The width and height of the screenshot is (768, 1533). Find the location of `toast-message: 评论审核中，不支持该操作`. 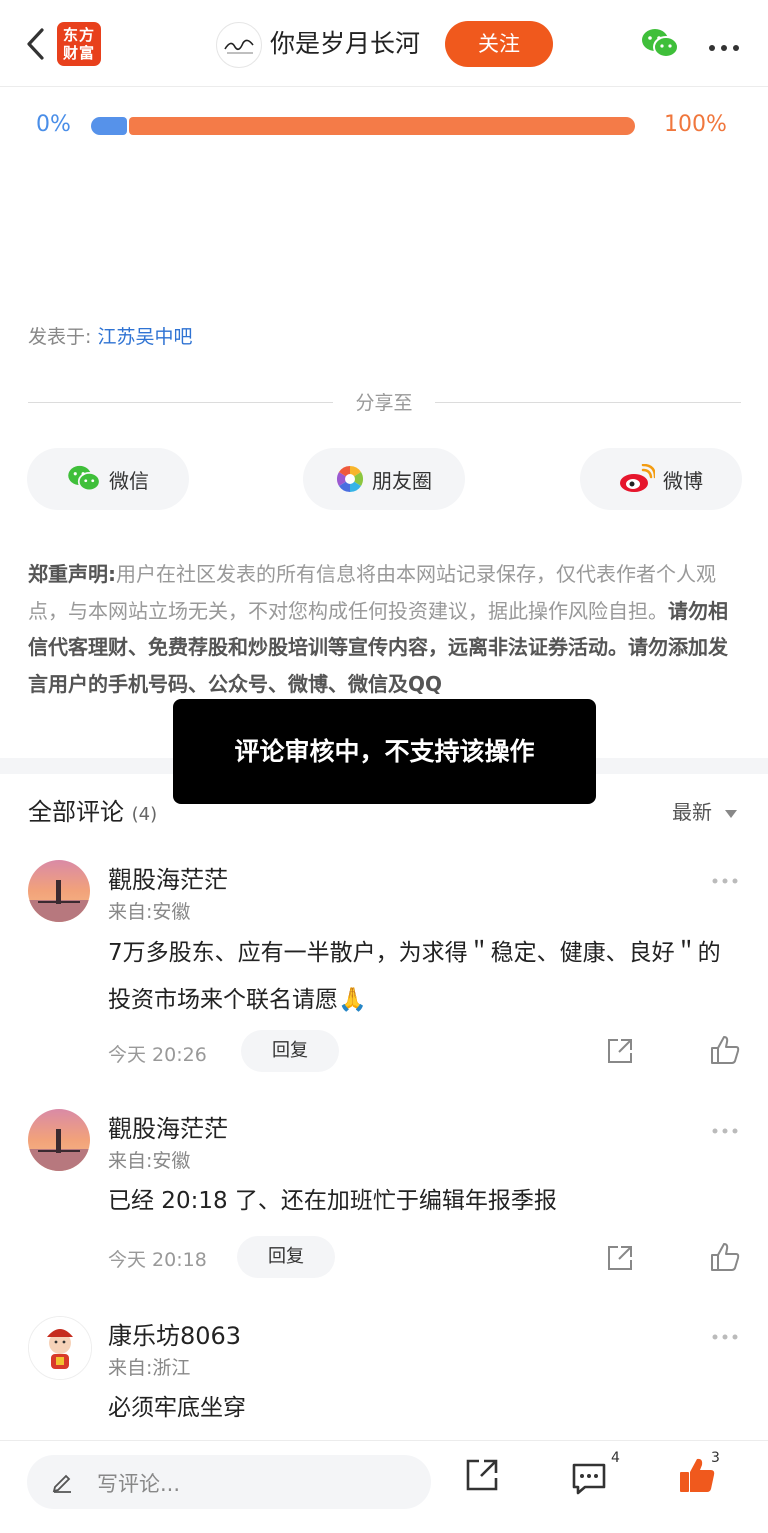

toast-message: 评论审核中，不支持该操作 is located at coordinates (384, 751).